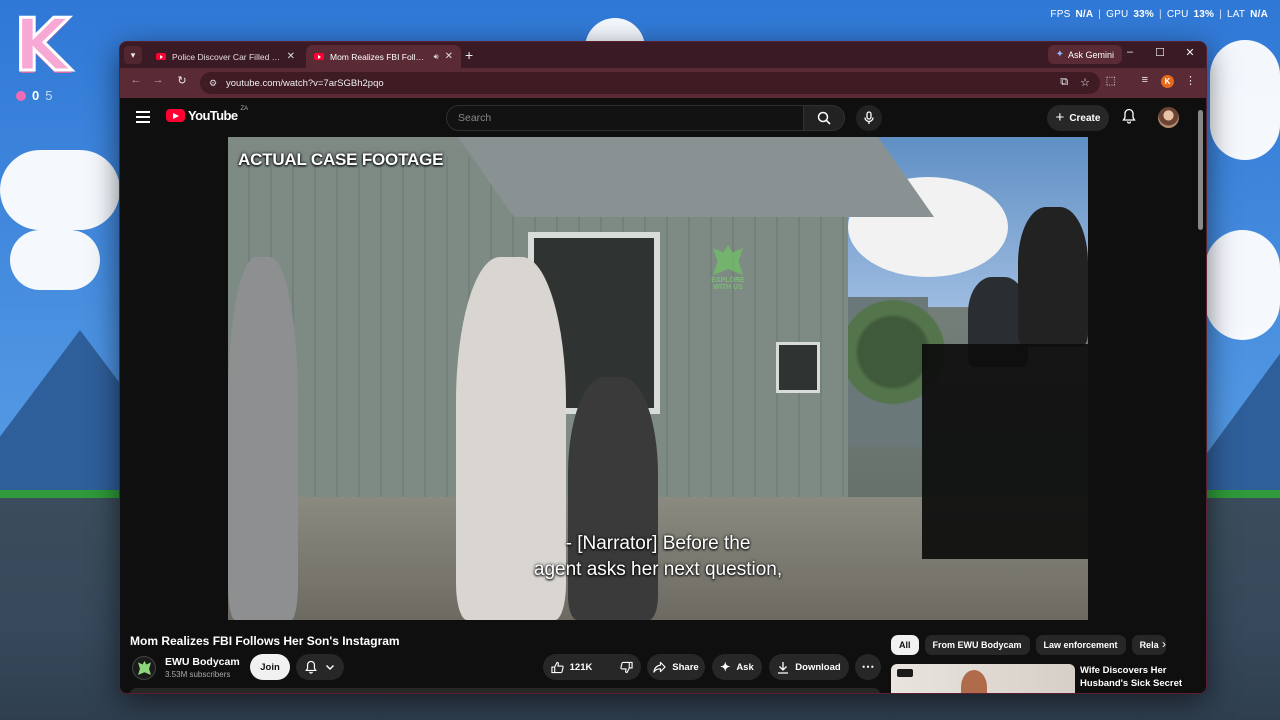 The image size is (1280, 720). What do you see at coordinates (1259, 14) in the screenshot?
I see `perf-lat-value: N/A` at bounding box center [1259, 14].